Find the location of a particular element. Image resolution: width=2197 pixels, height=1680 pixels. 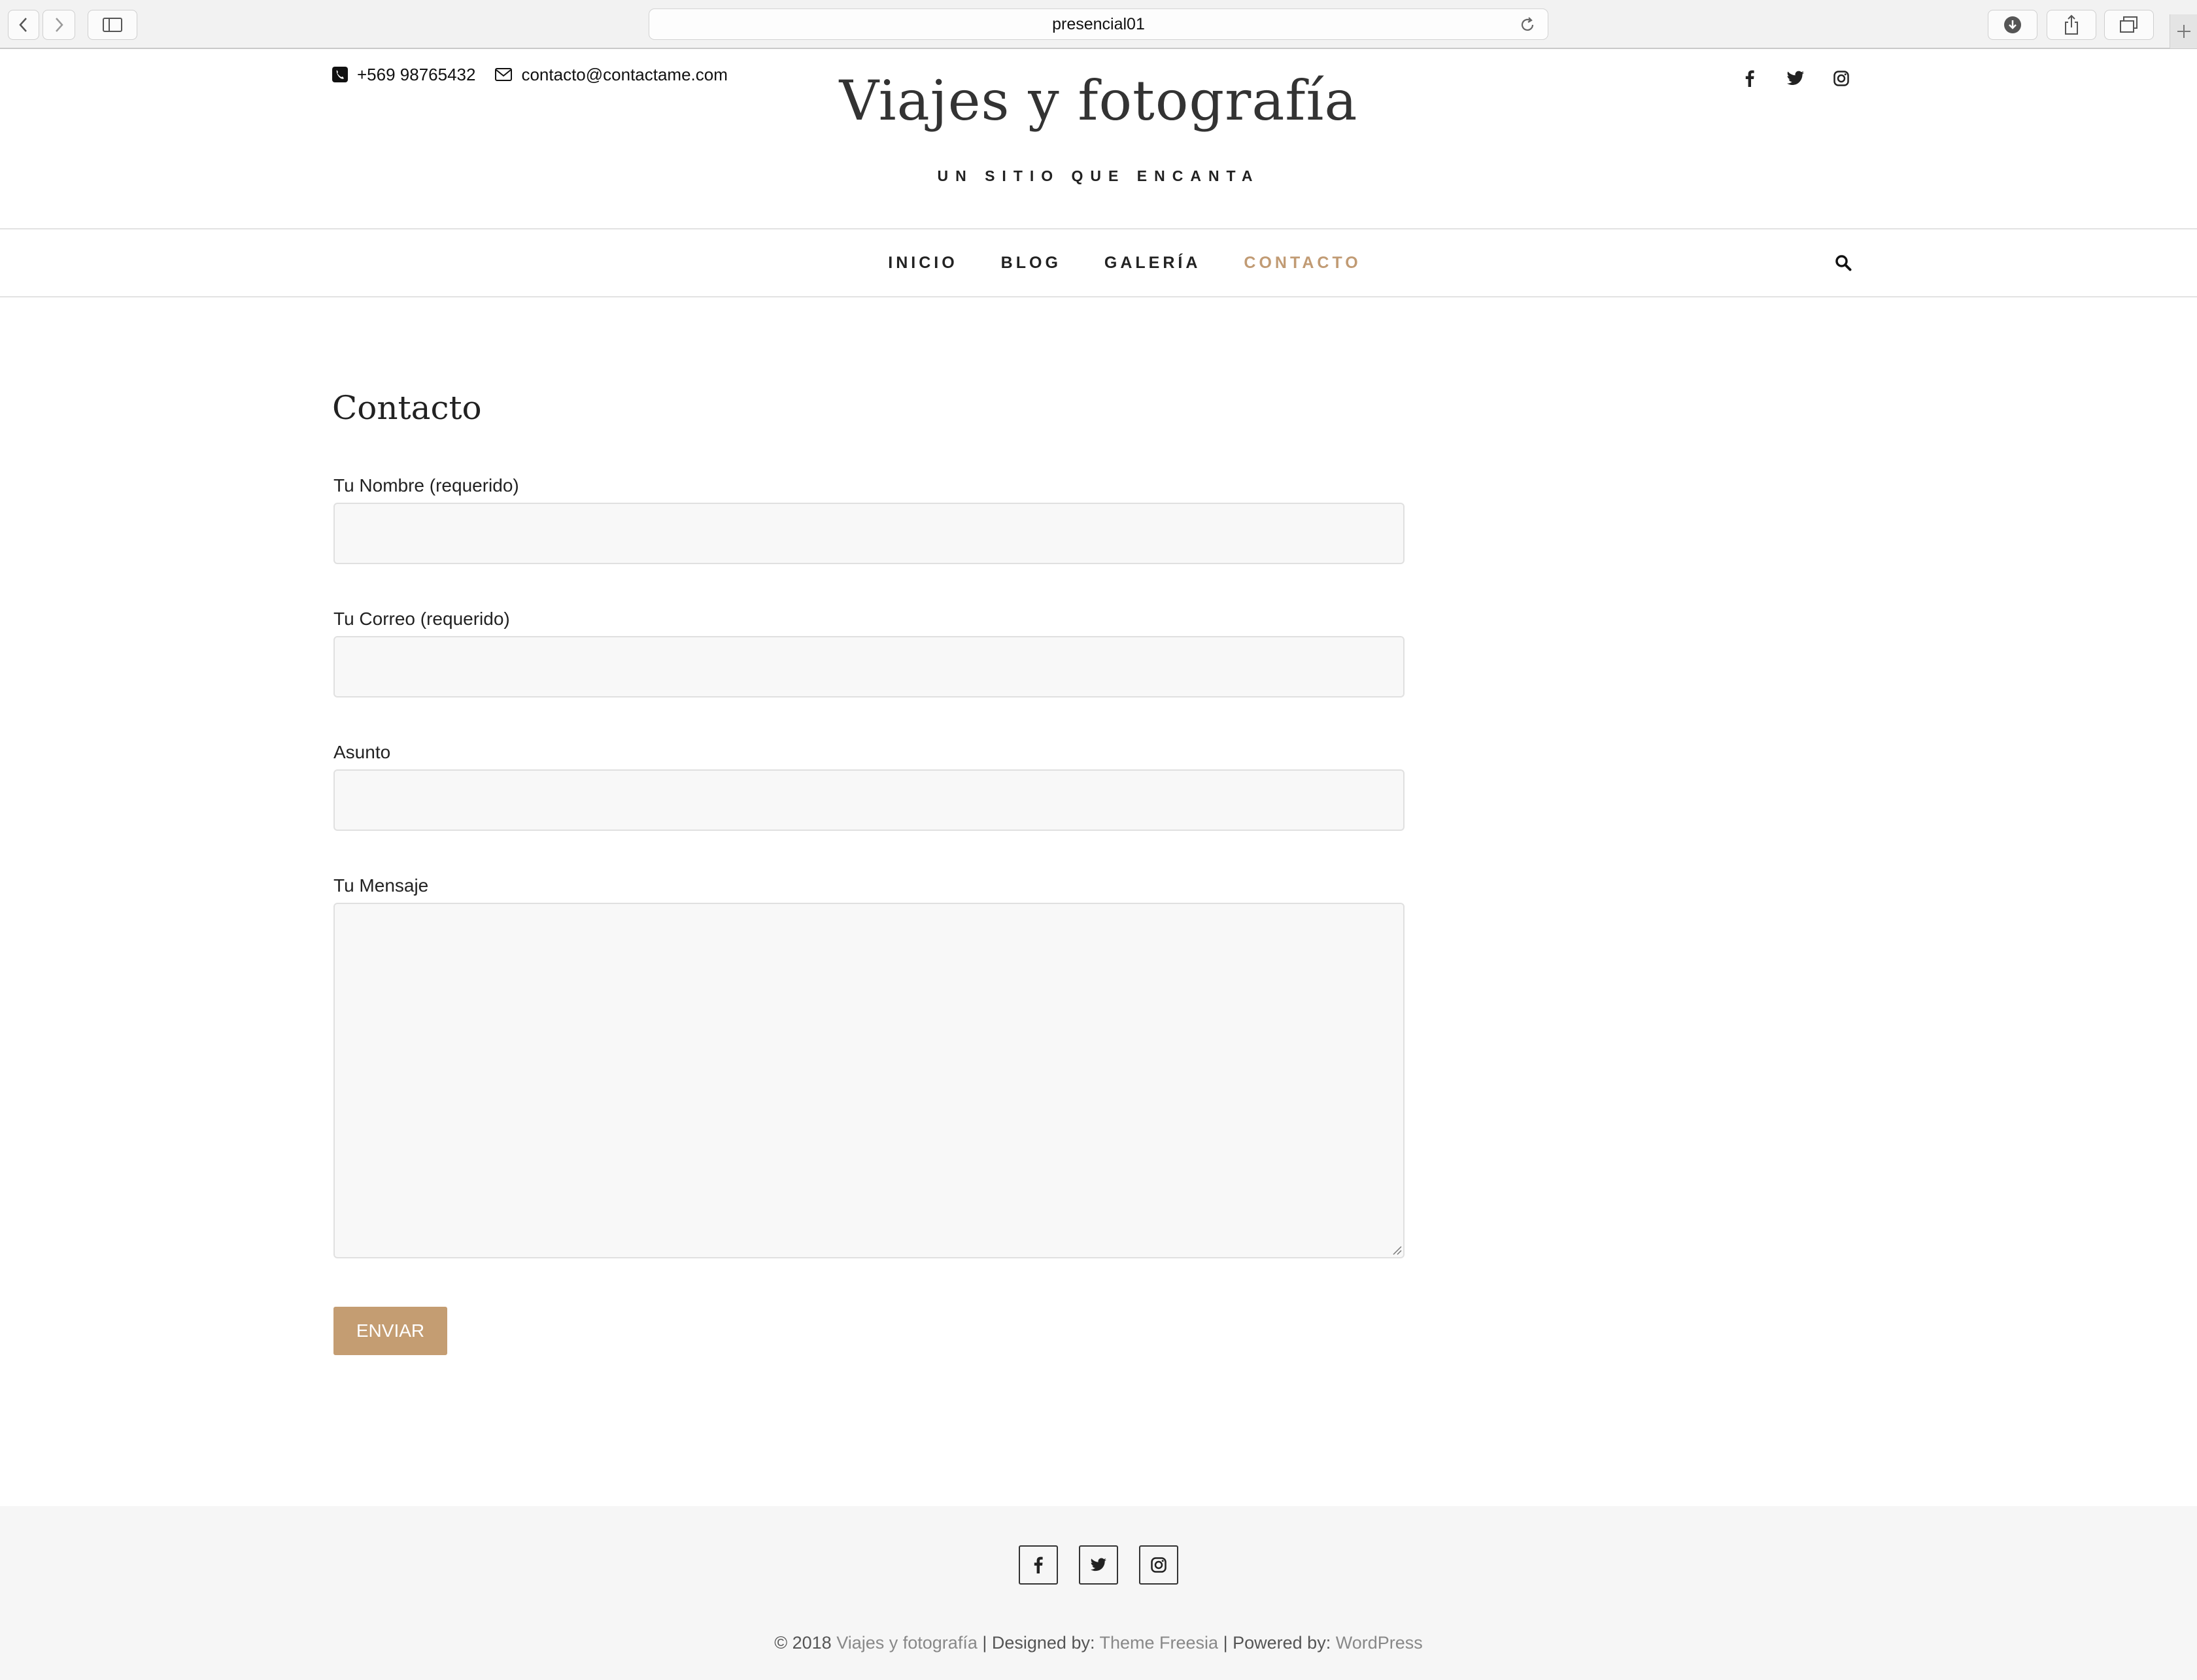

nav-item-inicio: INICIO is located at coordinates (922, 263).